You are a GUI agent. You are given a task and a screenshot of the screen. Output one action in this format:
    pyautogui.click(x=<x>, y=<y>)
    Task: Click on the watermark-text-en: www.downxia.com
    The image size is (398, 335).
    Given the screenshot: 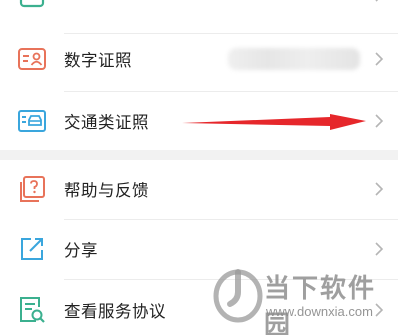 What is the action you would take?
    pyautogui.click(x=319, y=311)
    